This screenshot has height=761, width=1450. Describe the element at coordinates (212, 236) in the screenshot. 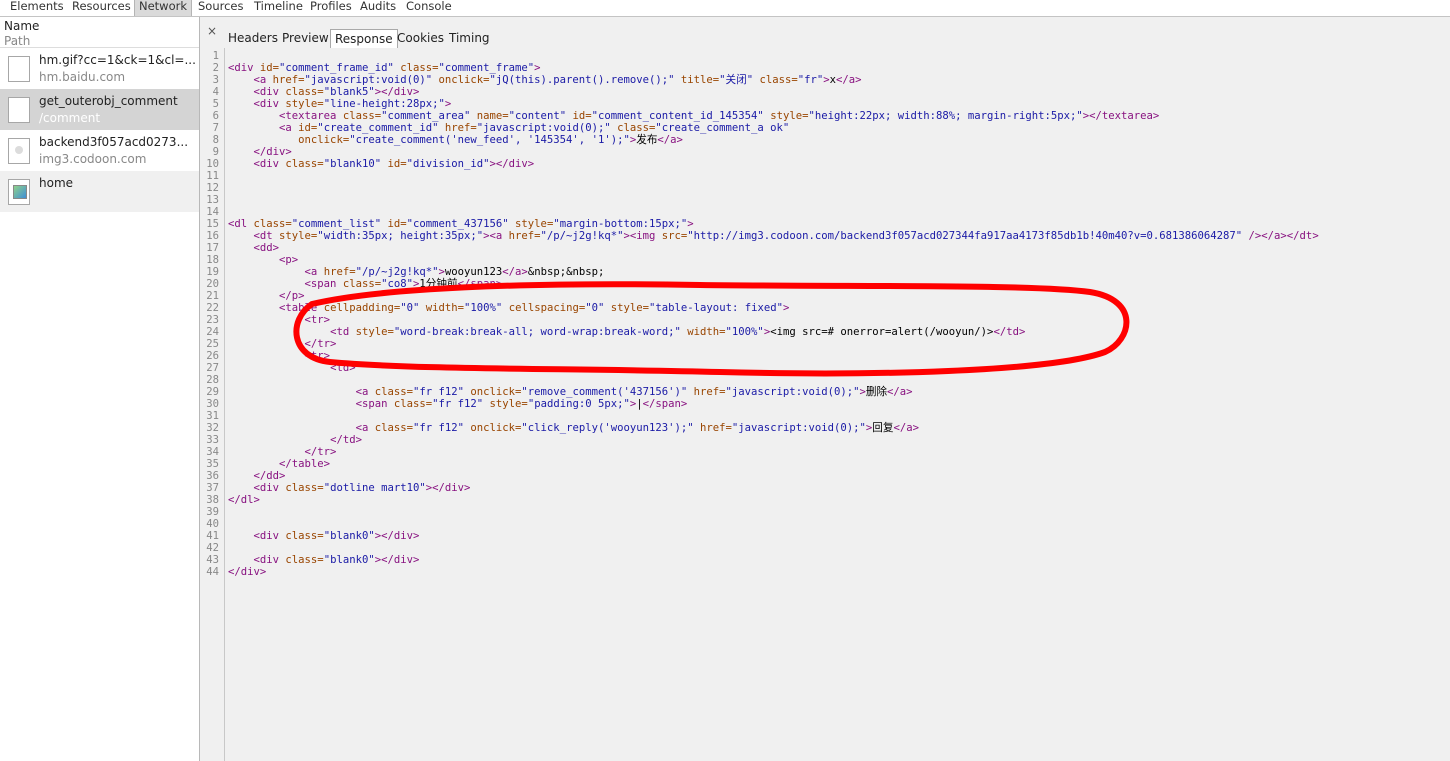

I see `line-number: 16` at that location.